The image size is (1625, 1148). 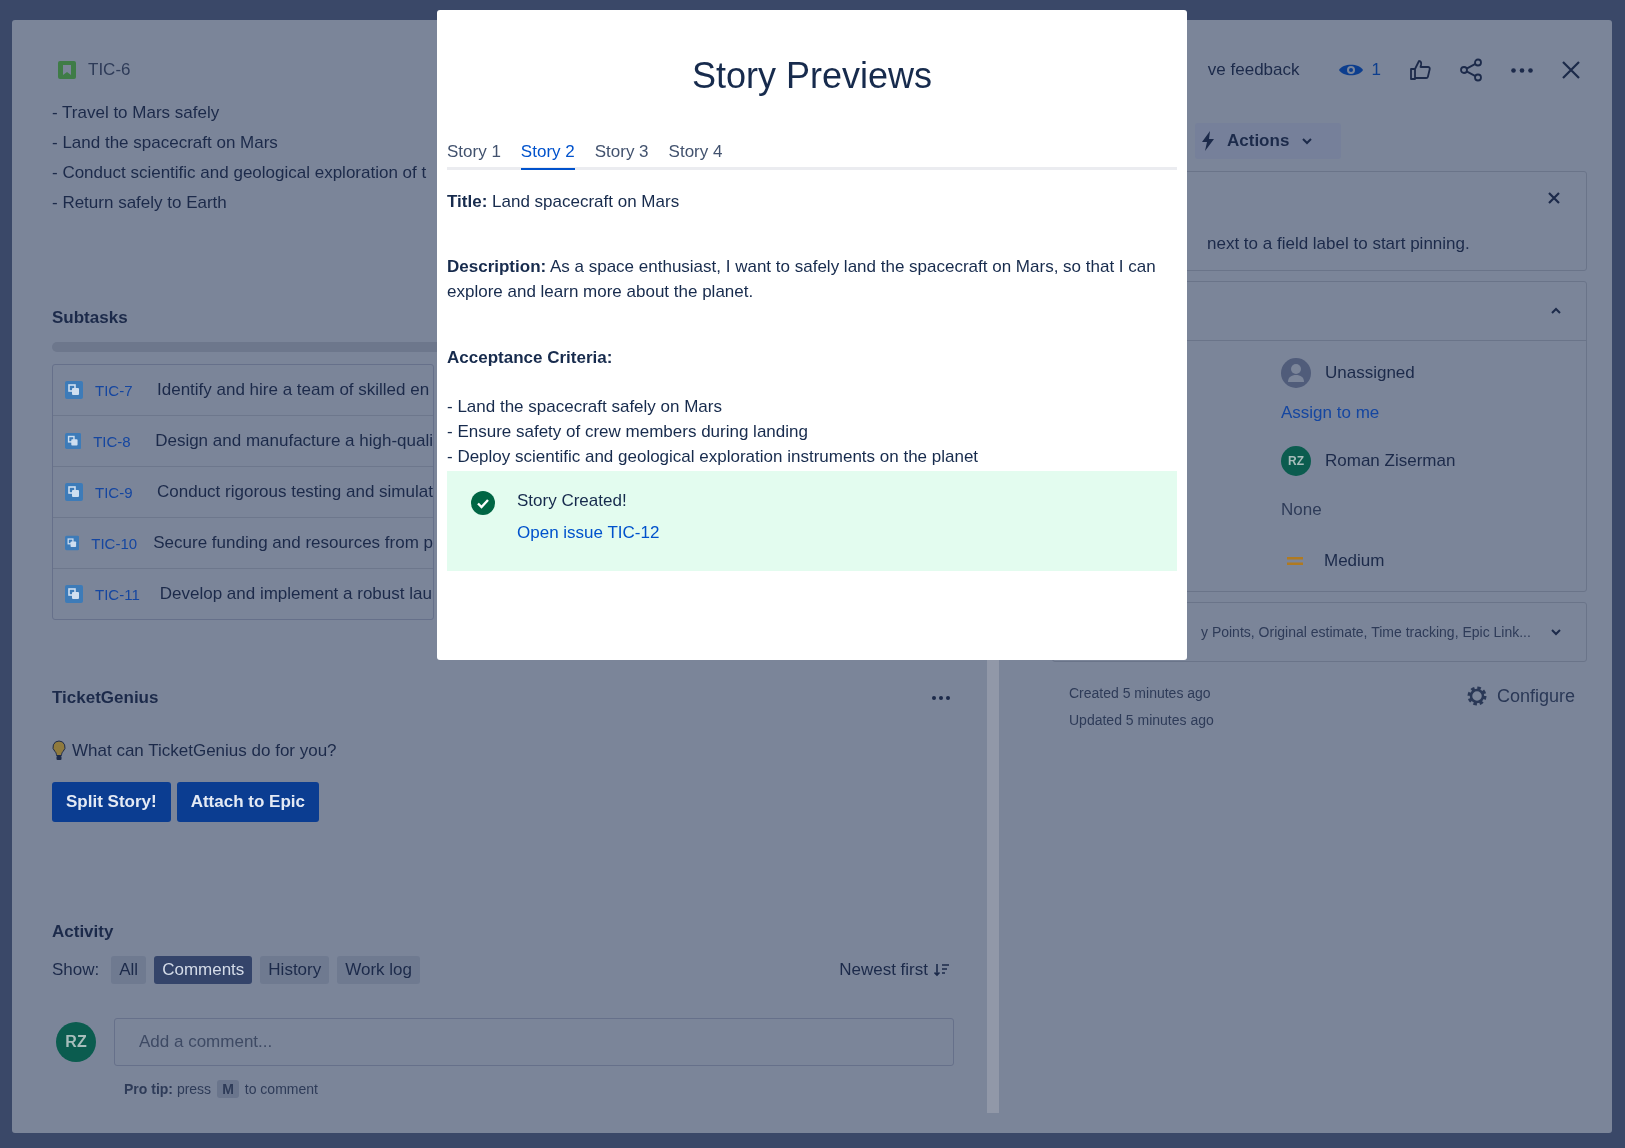 What do you see at coordinates (295, 594) in the screenshot?
I see `subtask-summary: Develop and implement a robust lau` at bounding box center [295, 594].